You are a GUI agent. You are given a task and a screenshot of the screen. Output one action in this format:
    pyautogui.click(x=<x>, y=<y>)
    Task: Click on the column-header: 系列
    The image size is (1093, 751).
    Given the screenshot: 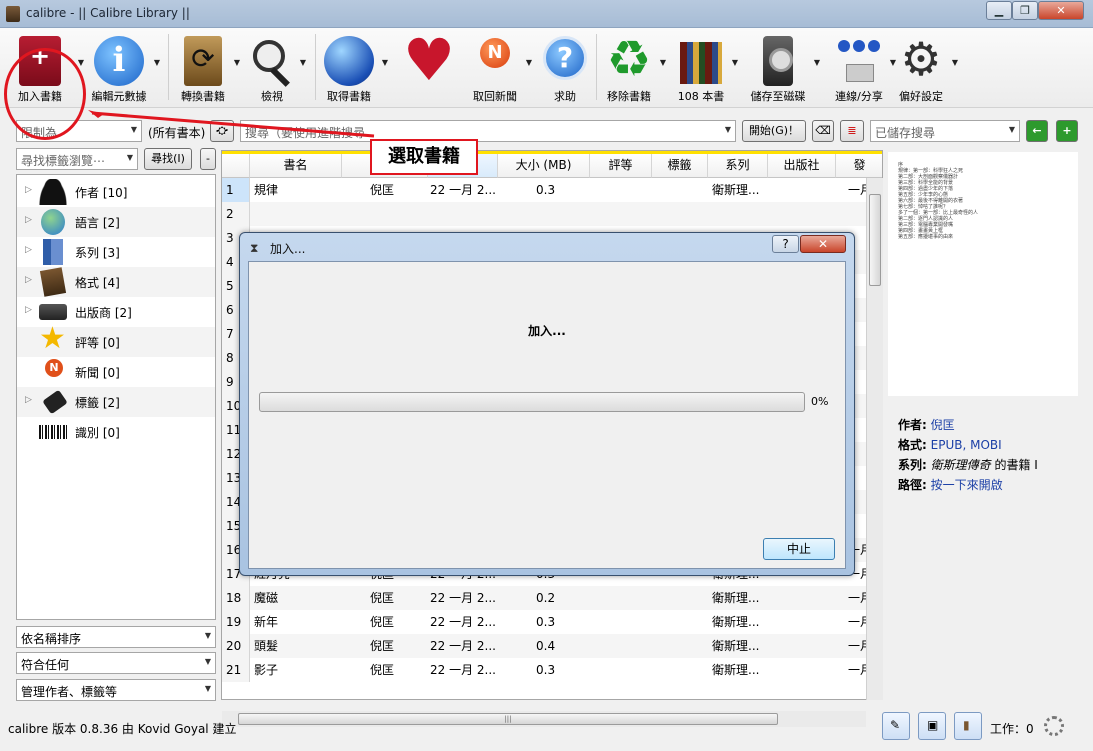 What is the action you would take?
    pyautogui.click(x=738, y=166)
    